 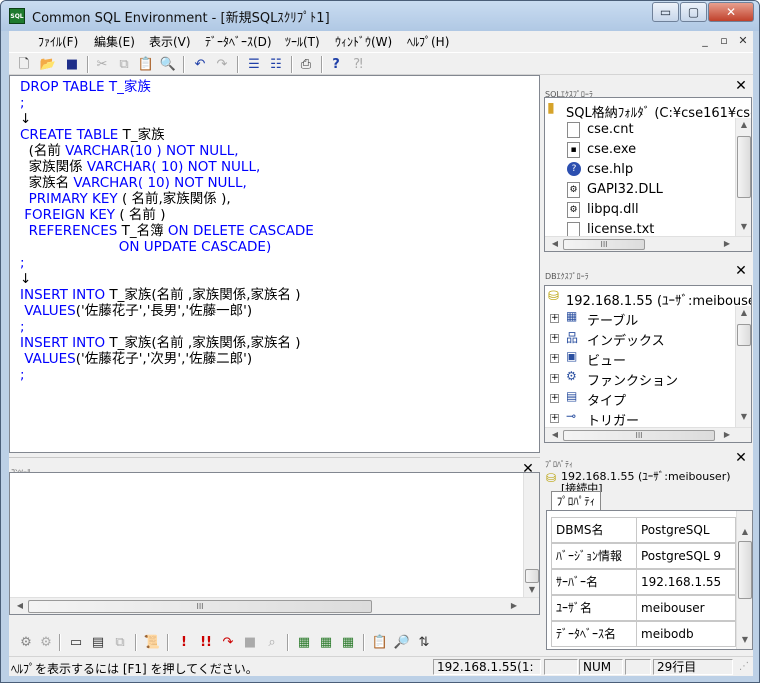 I want to click on toolbar-separator, so click(x=60, y=642).